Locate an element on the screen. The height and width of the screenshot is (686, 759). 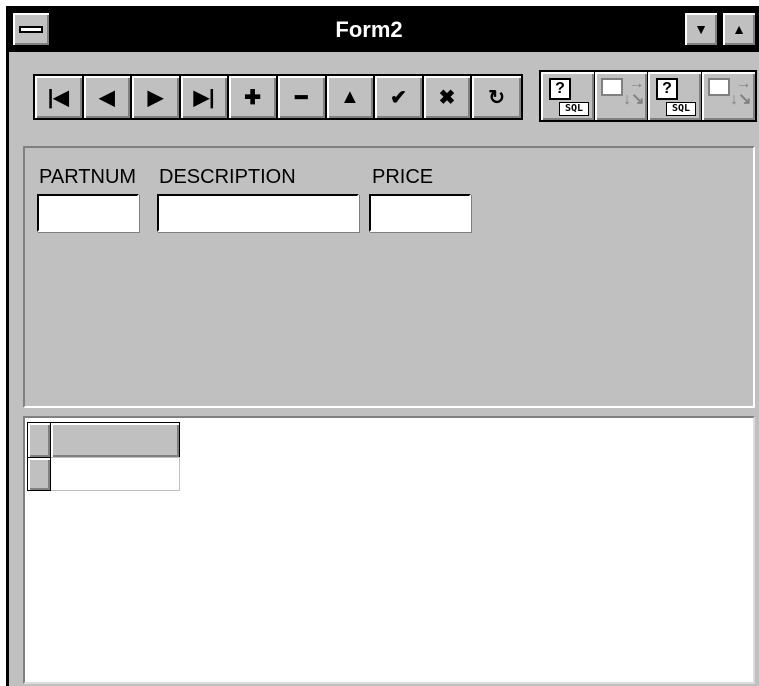
grid-row-indicator is located at coordinates (39, 474).